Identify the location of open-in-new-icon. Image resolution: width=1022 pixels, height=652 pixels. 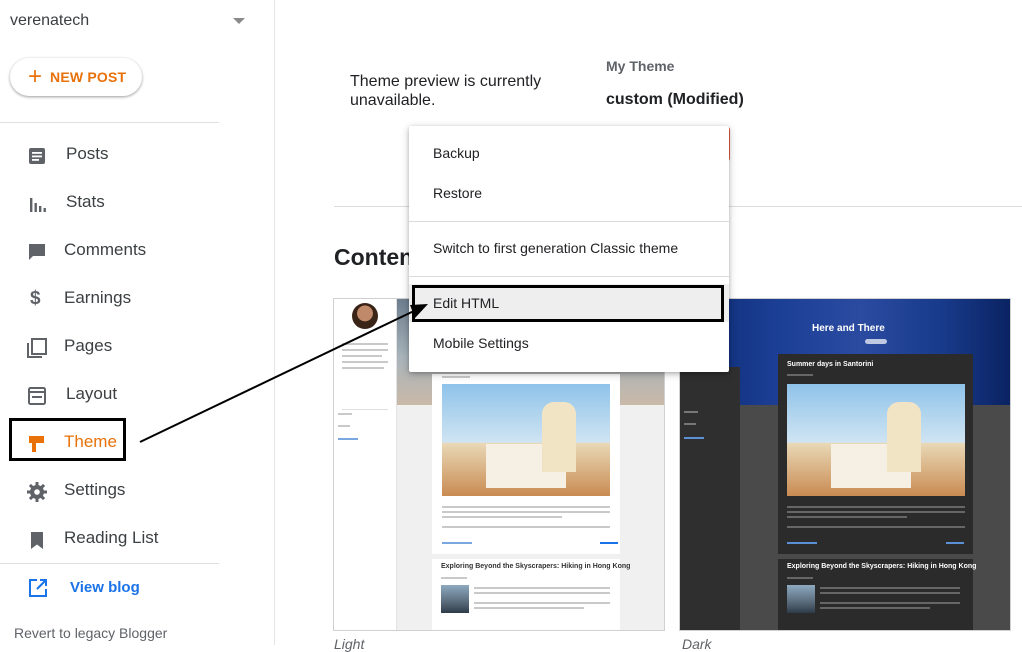
(38, 588).